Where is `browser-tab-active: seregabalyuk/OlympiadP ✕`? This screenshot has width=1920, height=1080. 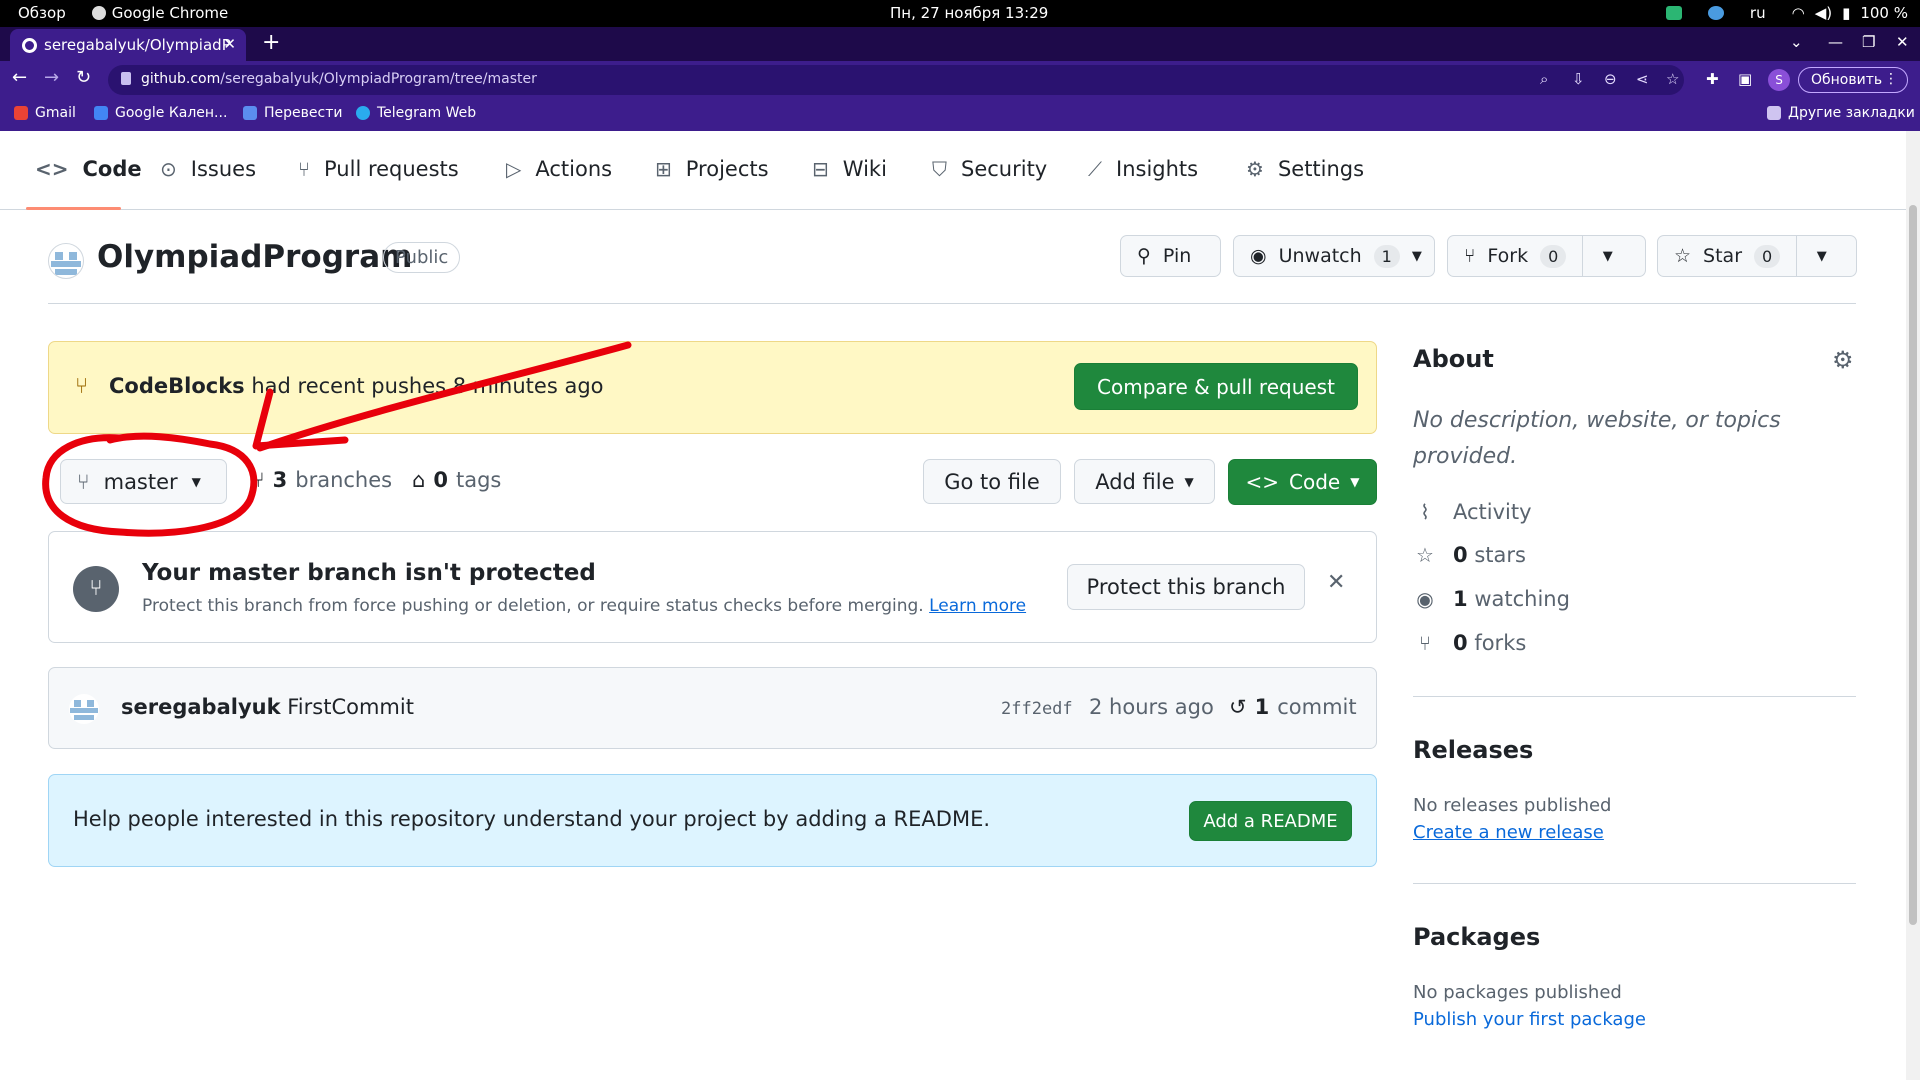 browser-tab-active: seregabalyuk/OlympiadP ✕ is located at coordinates (128, 45).